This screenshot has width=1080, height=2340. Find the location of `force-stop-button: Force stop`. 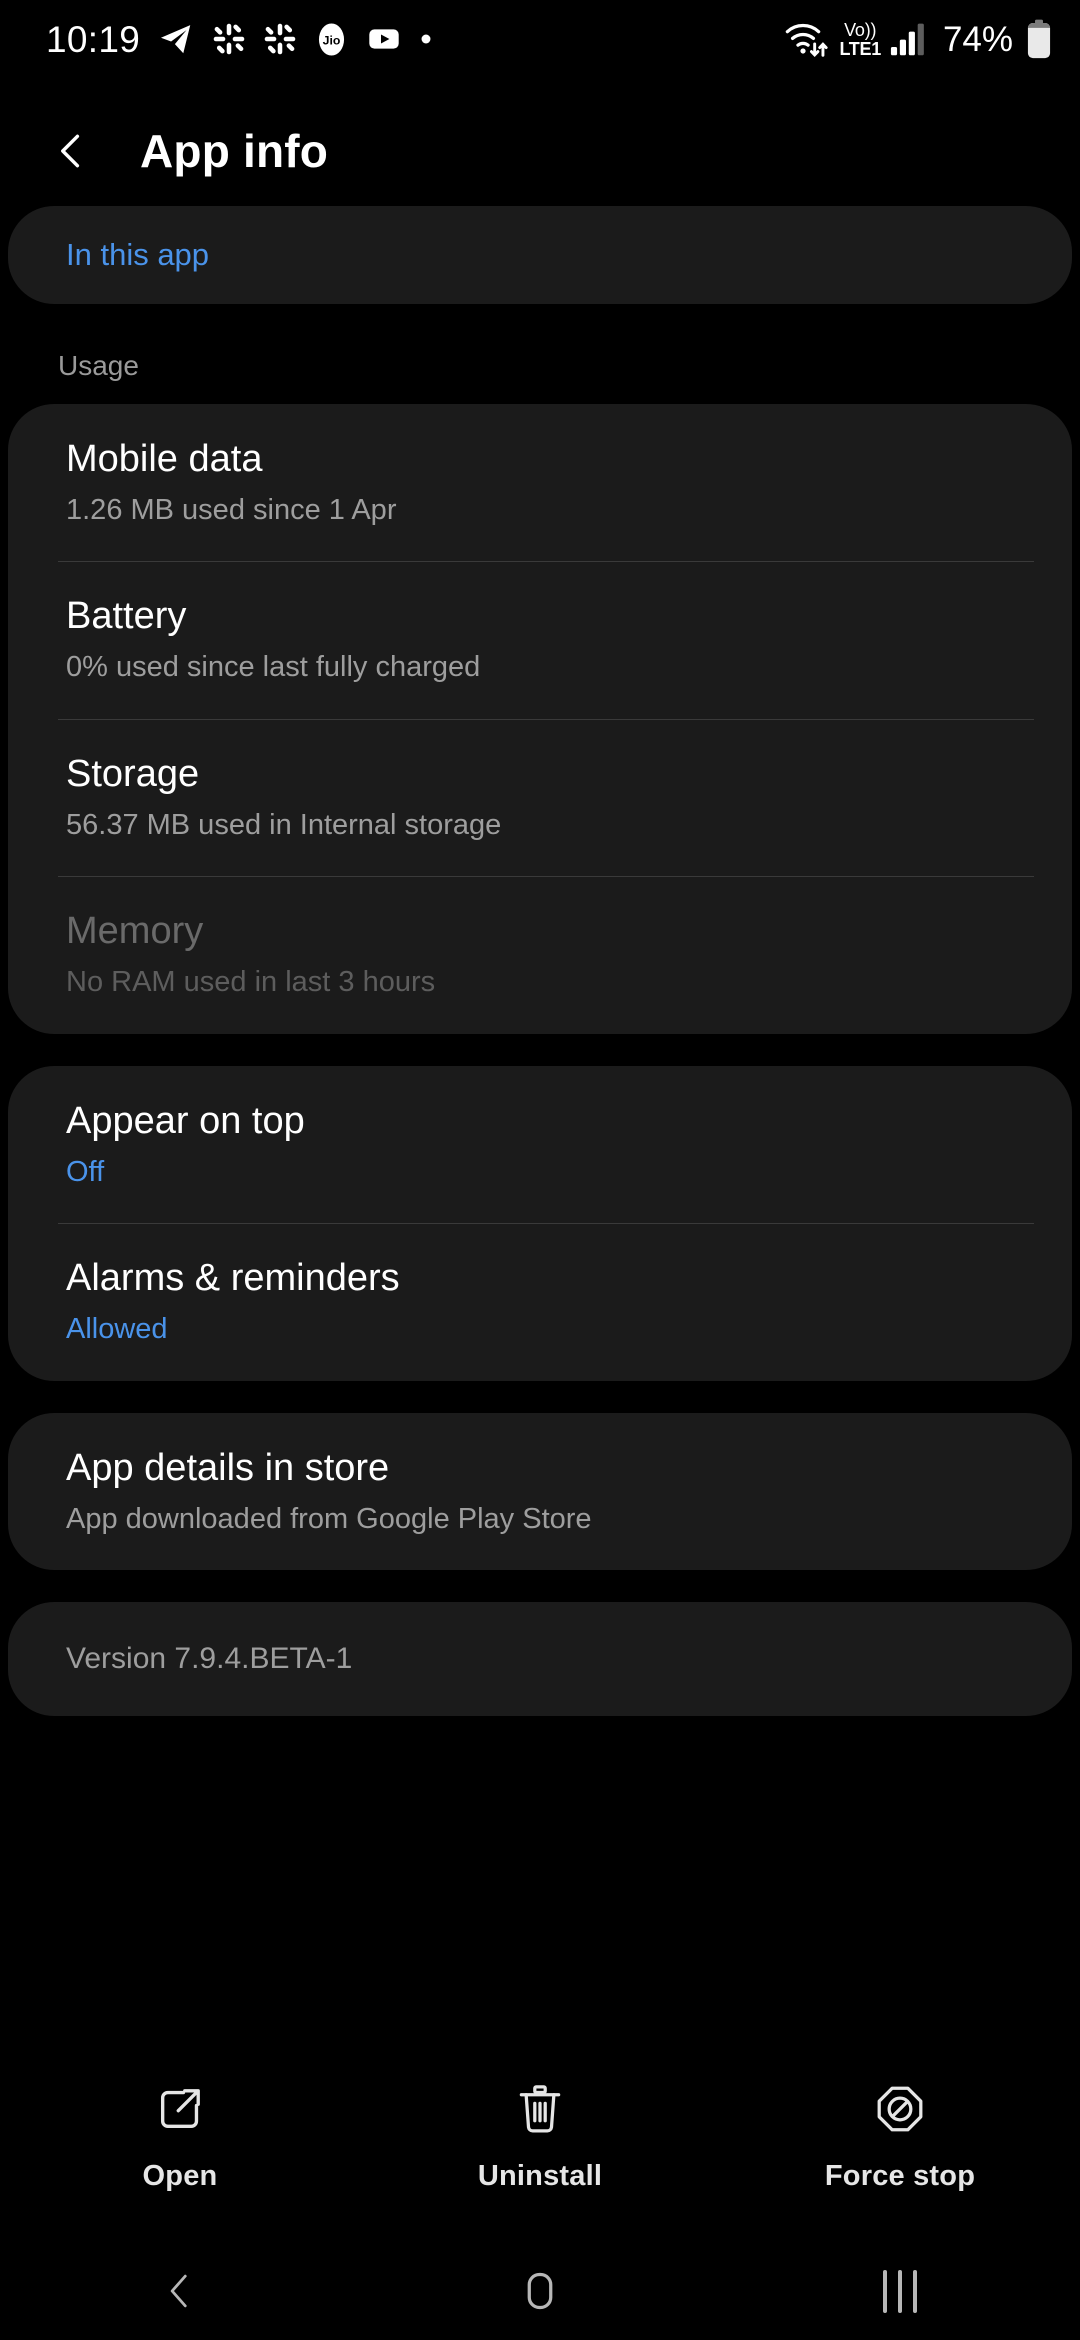

force-stop-button: Force stop is located at coordinates (900, 2133).